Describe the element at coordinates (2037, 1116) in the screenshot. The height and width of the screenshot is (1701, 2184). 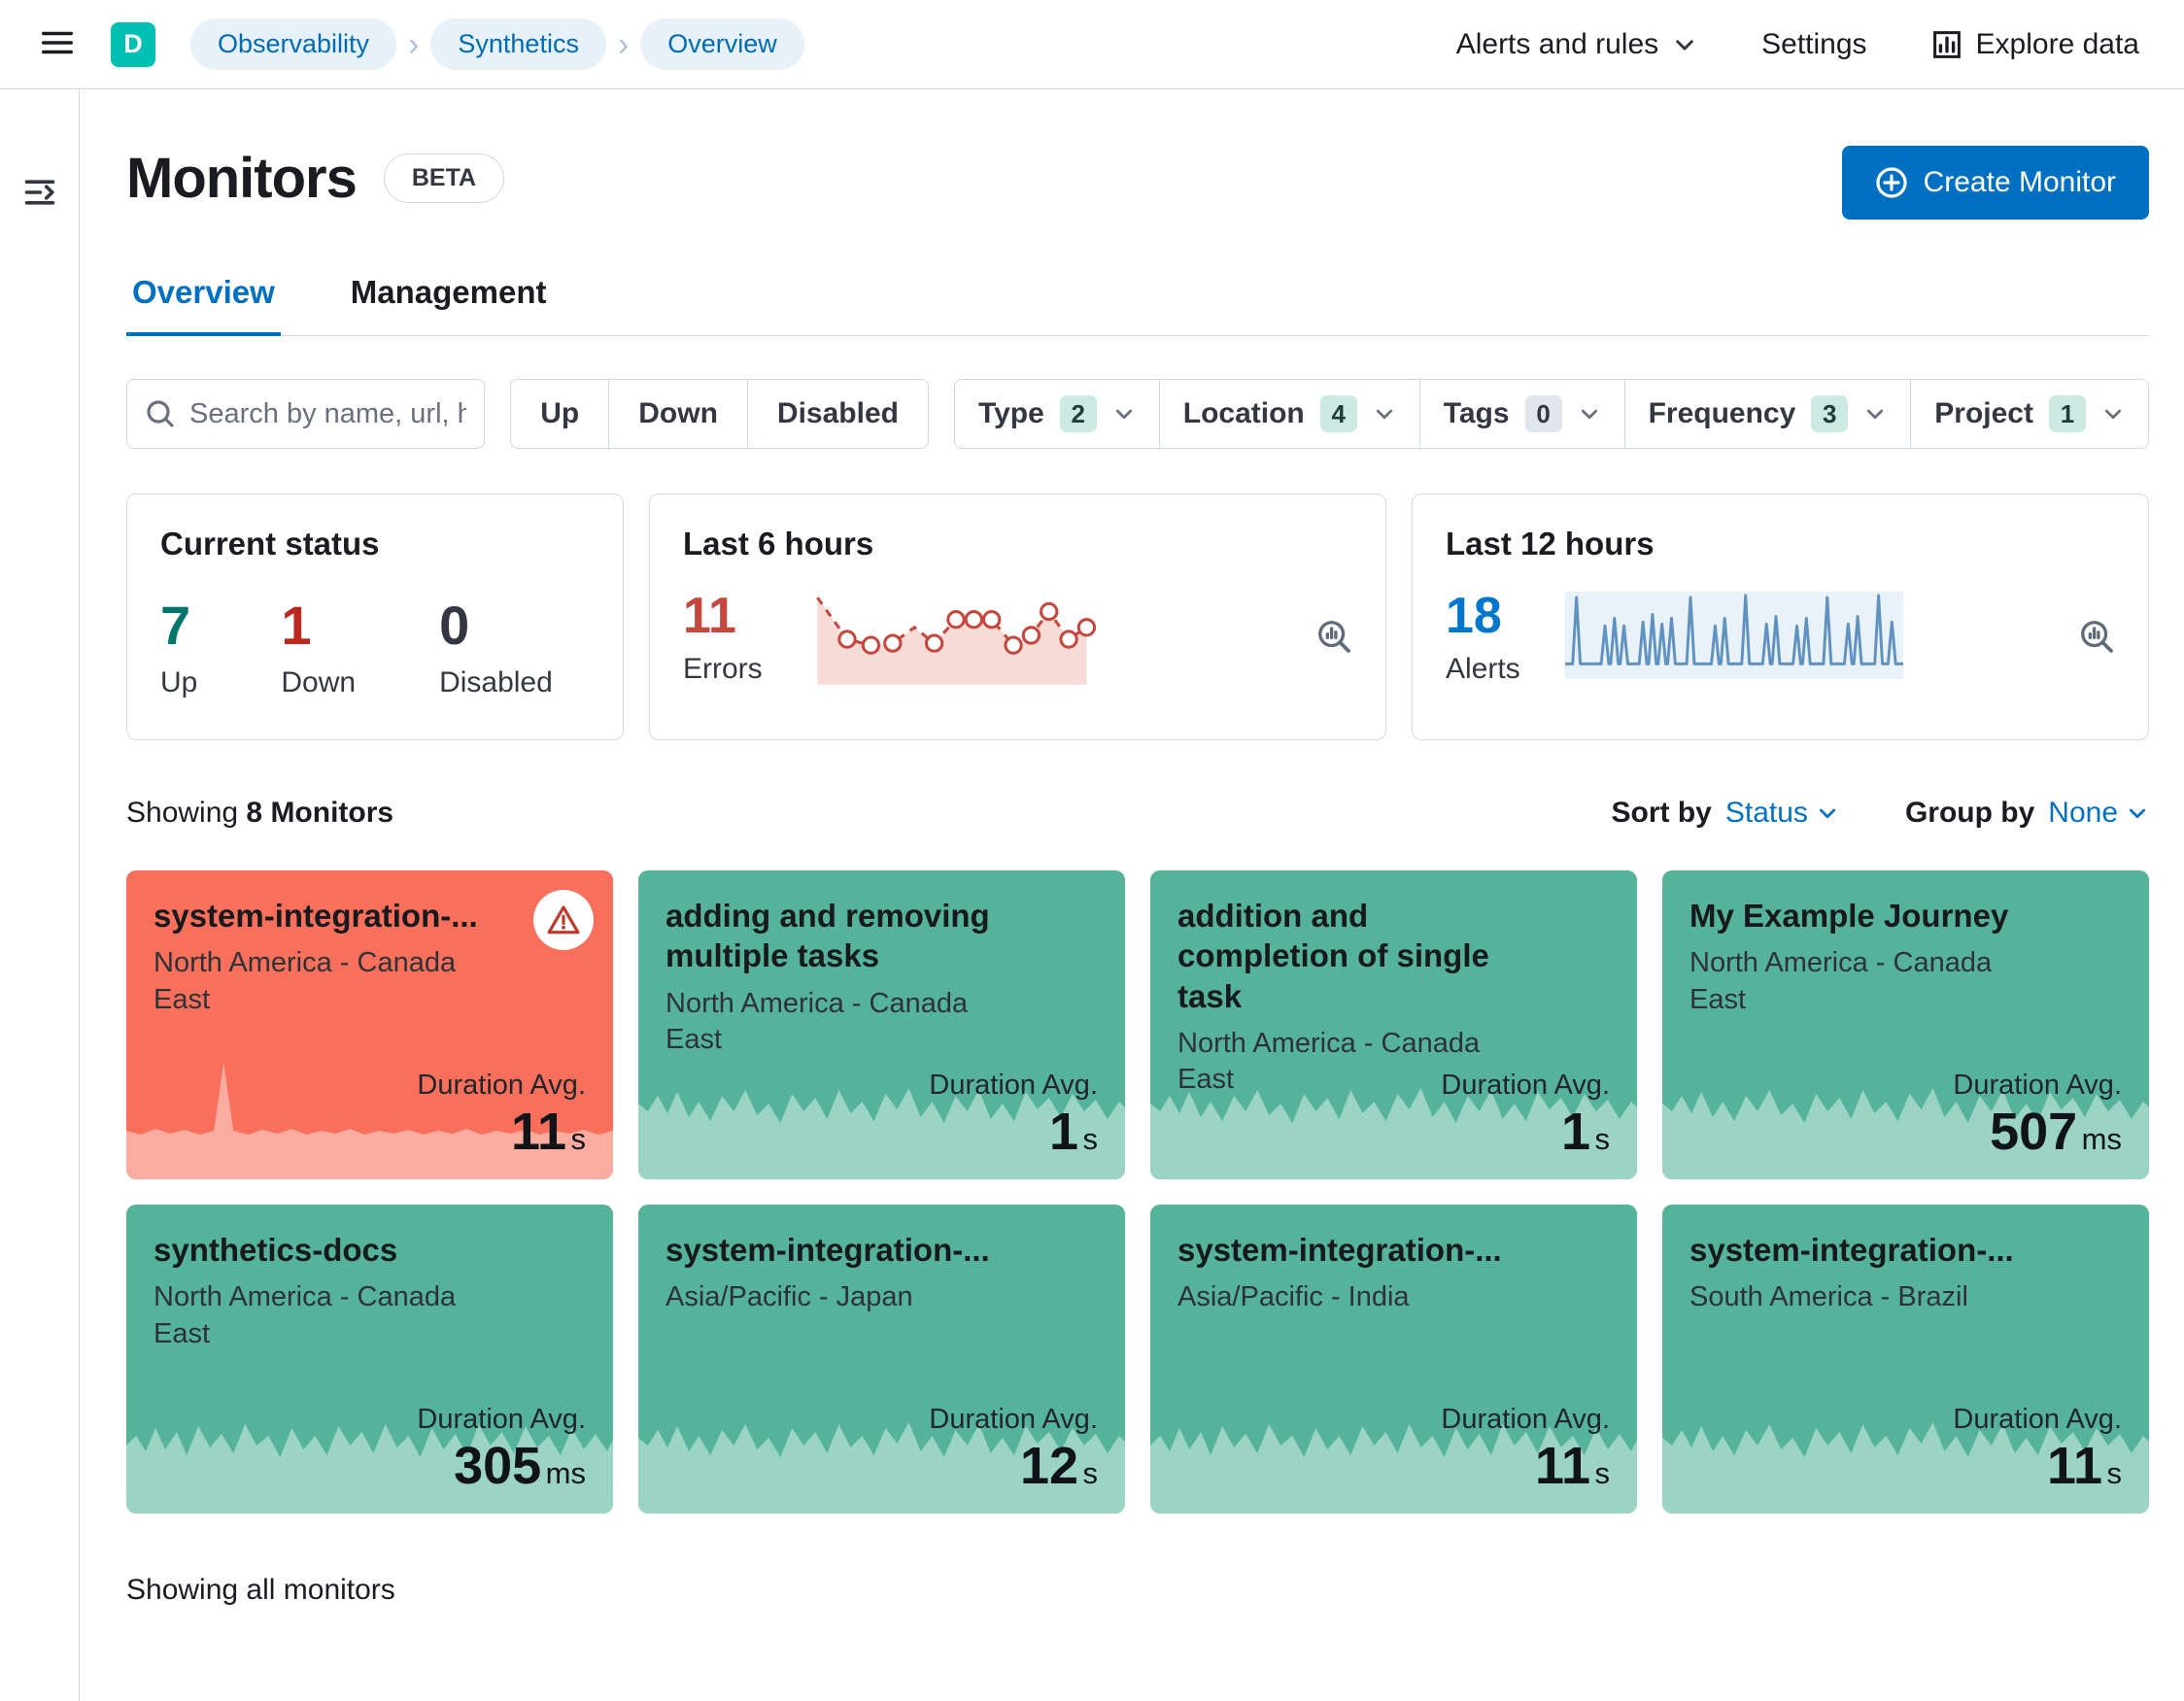
I see `duration-average: Duration Avg. 507 ms` at that location.